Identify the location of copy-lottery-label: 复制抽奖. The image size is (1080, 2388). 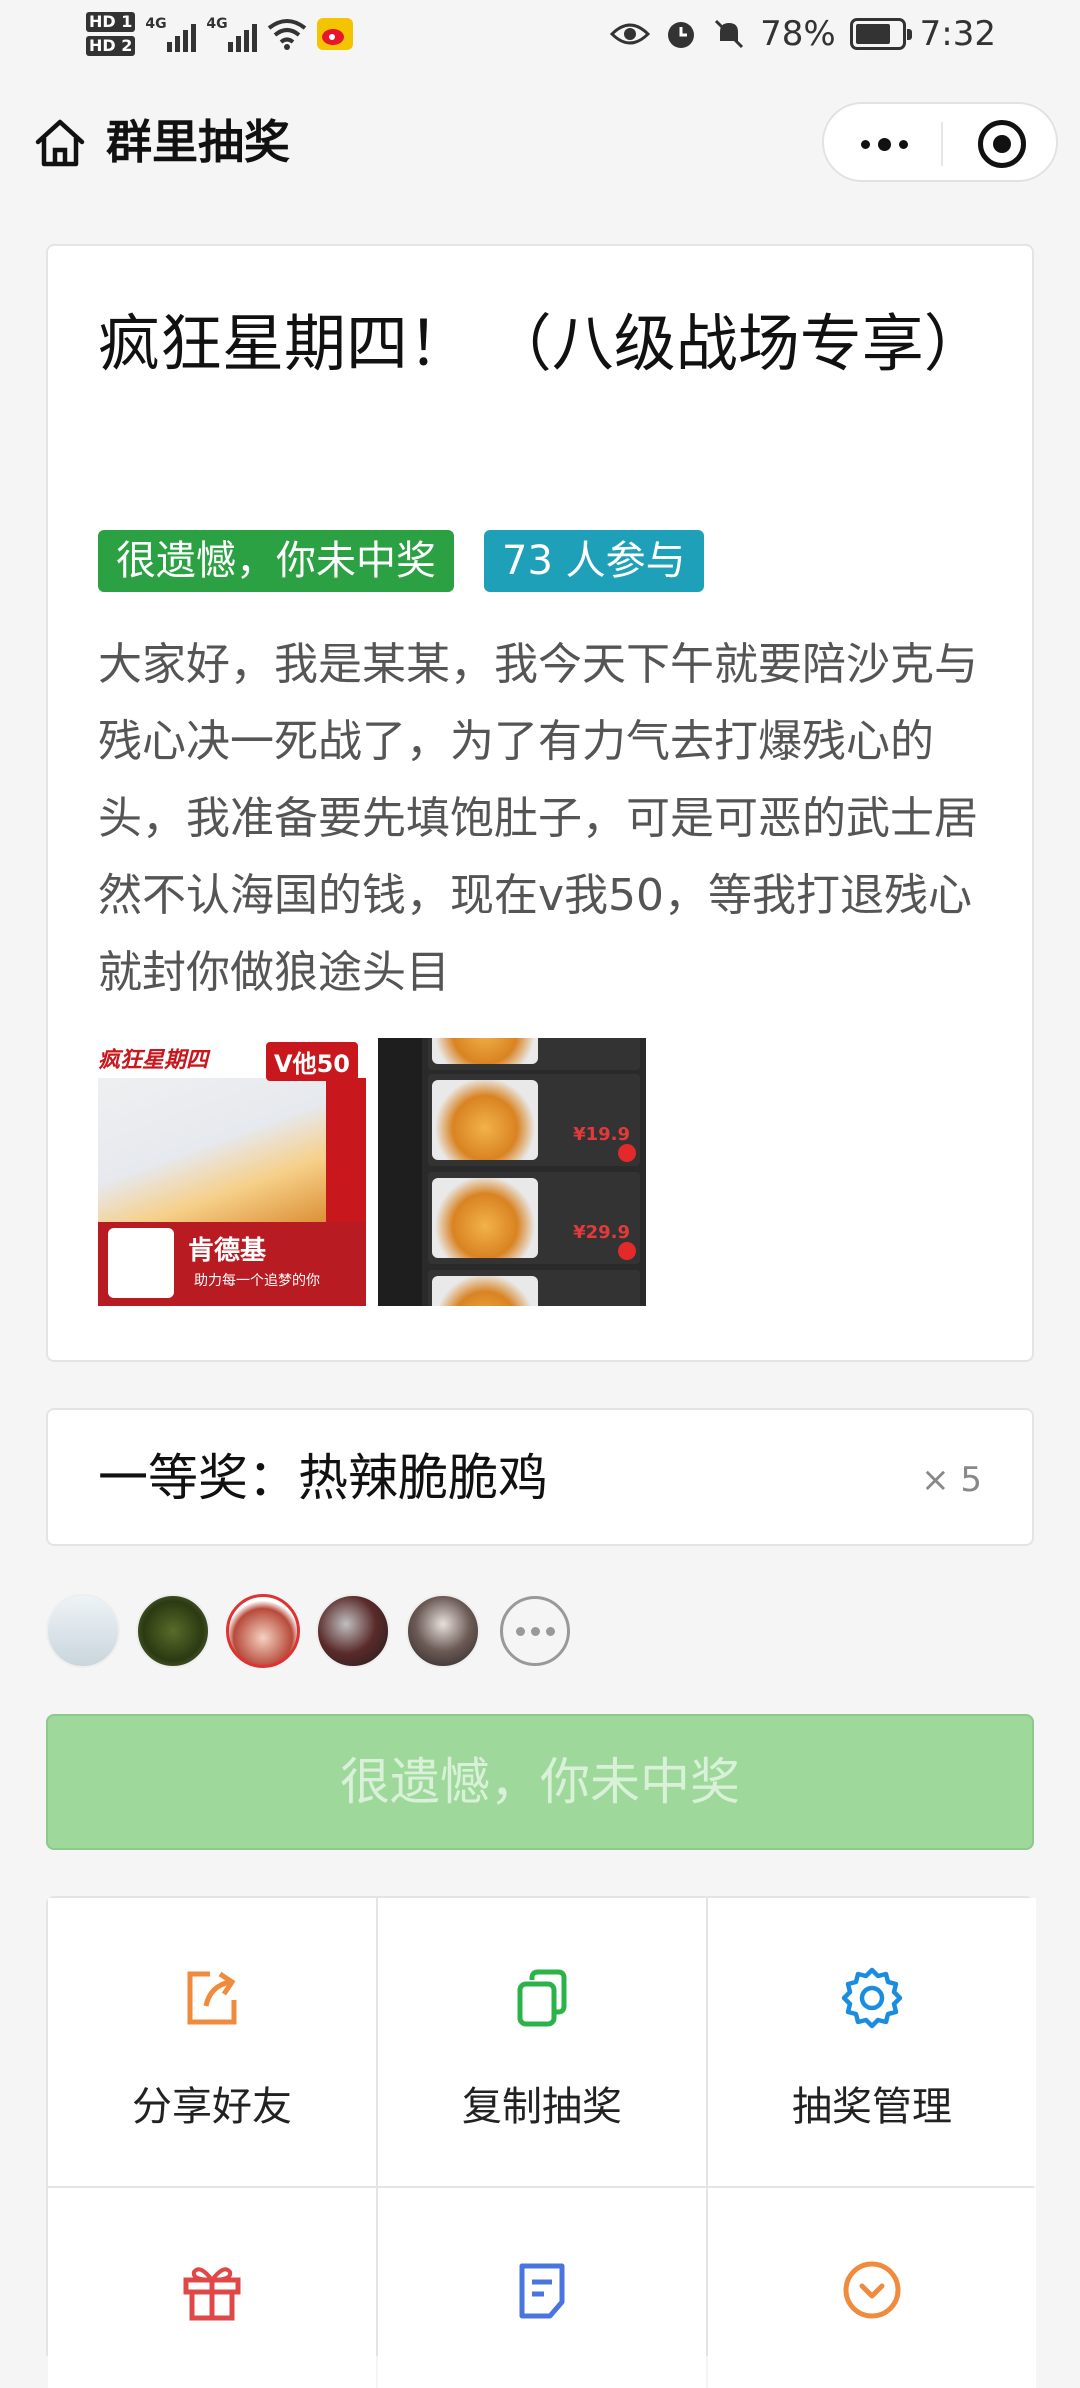
(542, 2107).